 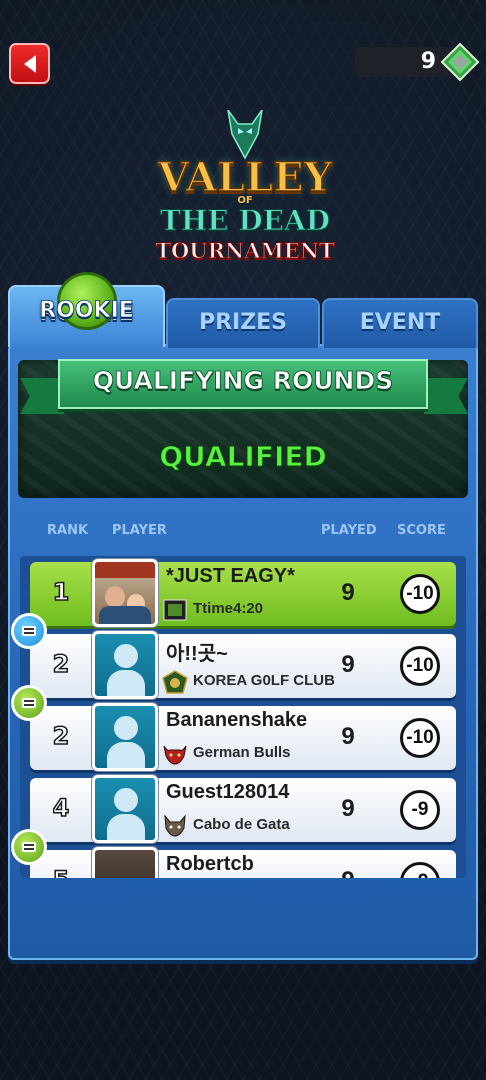 What do you see at coordinates (175, 755) in the screenshot?
I see `bull-emblem-icon` at bounding box center [175, 755].